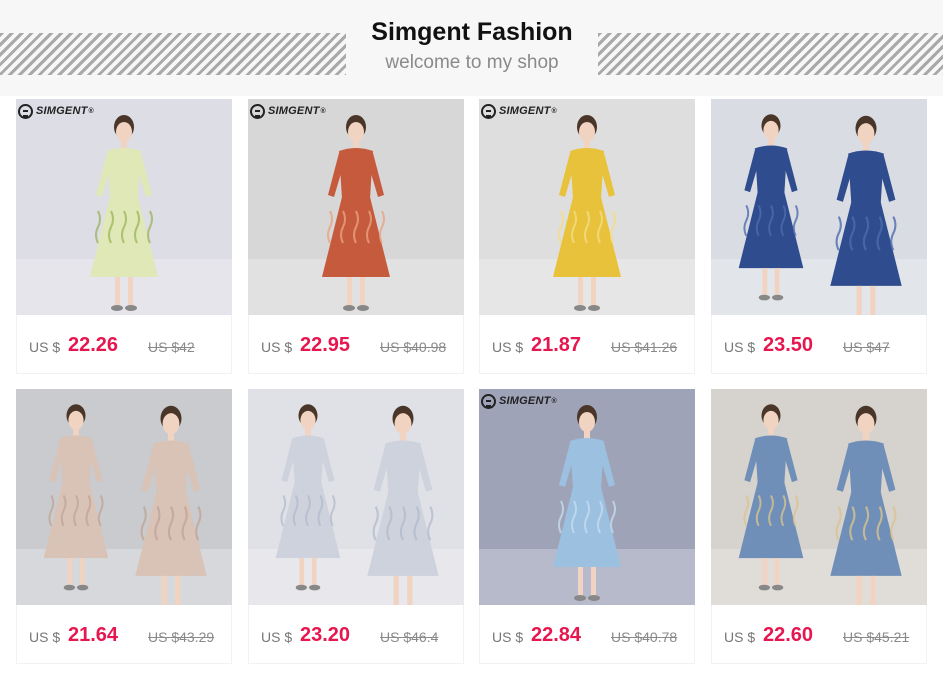 The image size is (943, 692). I want to click on brand-logo-icon, so click(257, 111).